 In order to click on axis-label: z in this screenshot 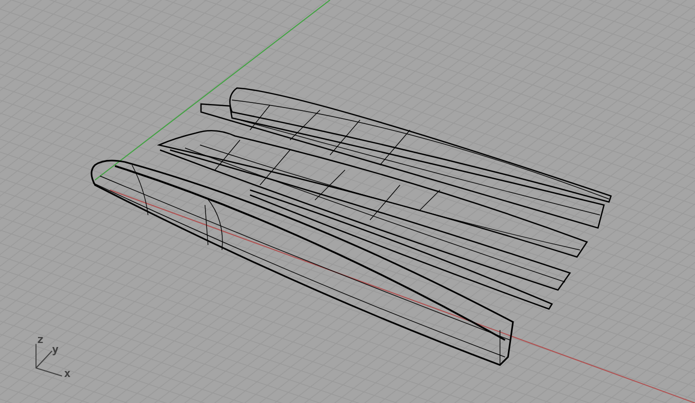, I will do `click(40, 339)`.